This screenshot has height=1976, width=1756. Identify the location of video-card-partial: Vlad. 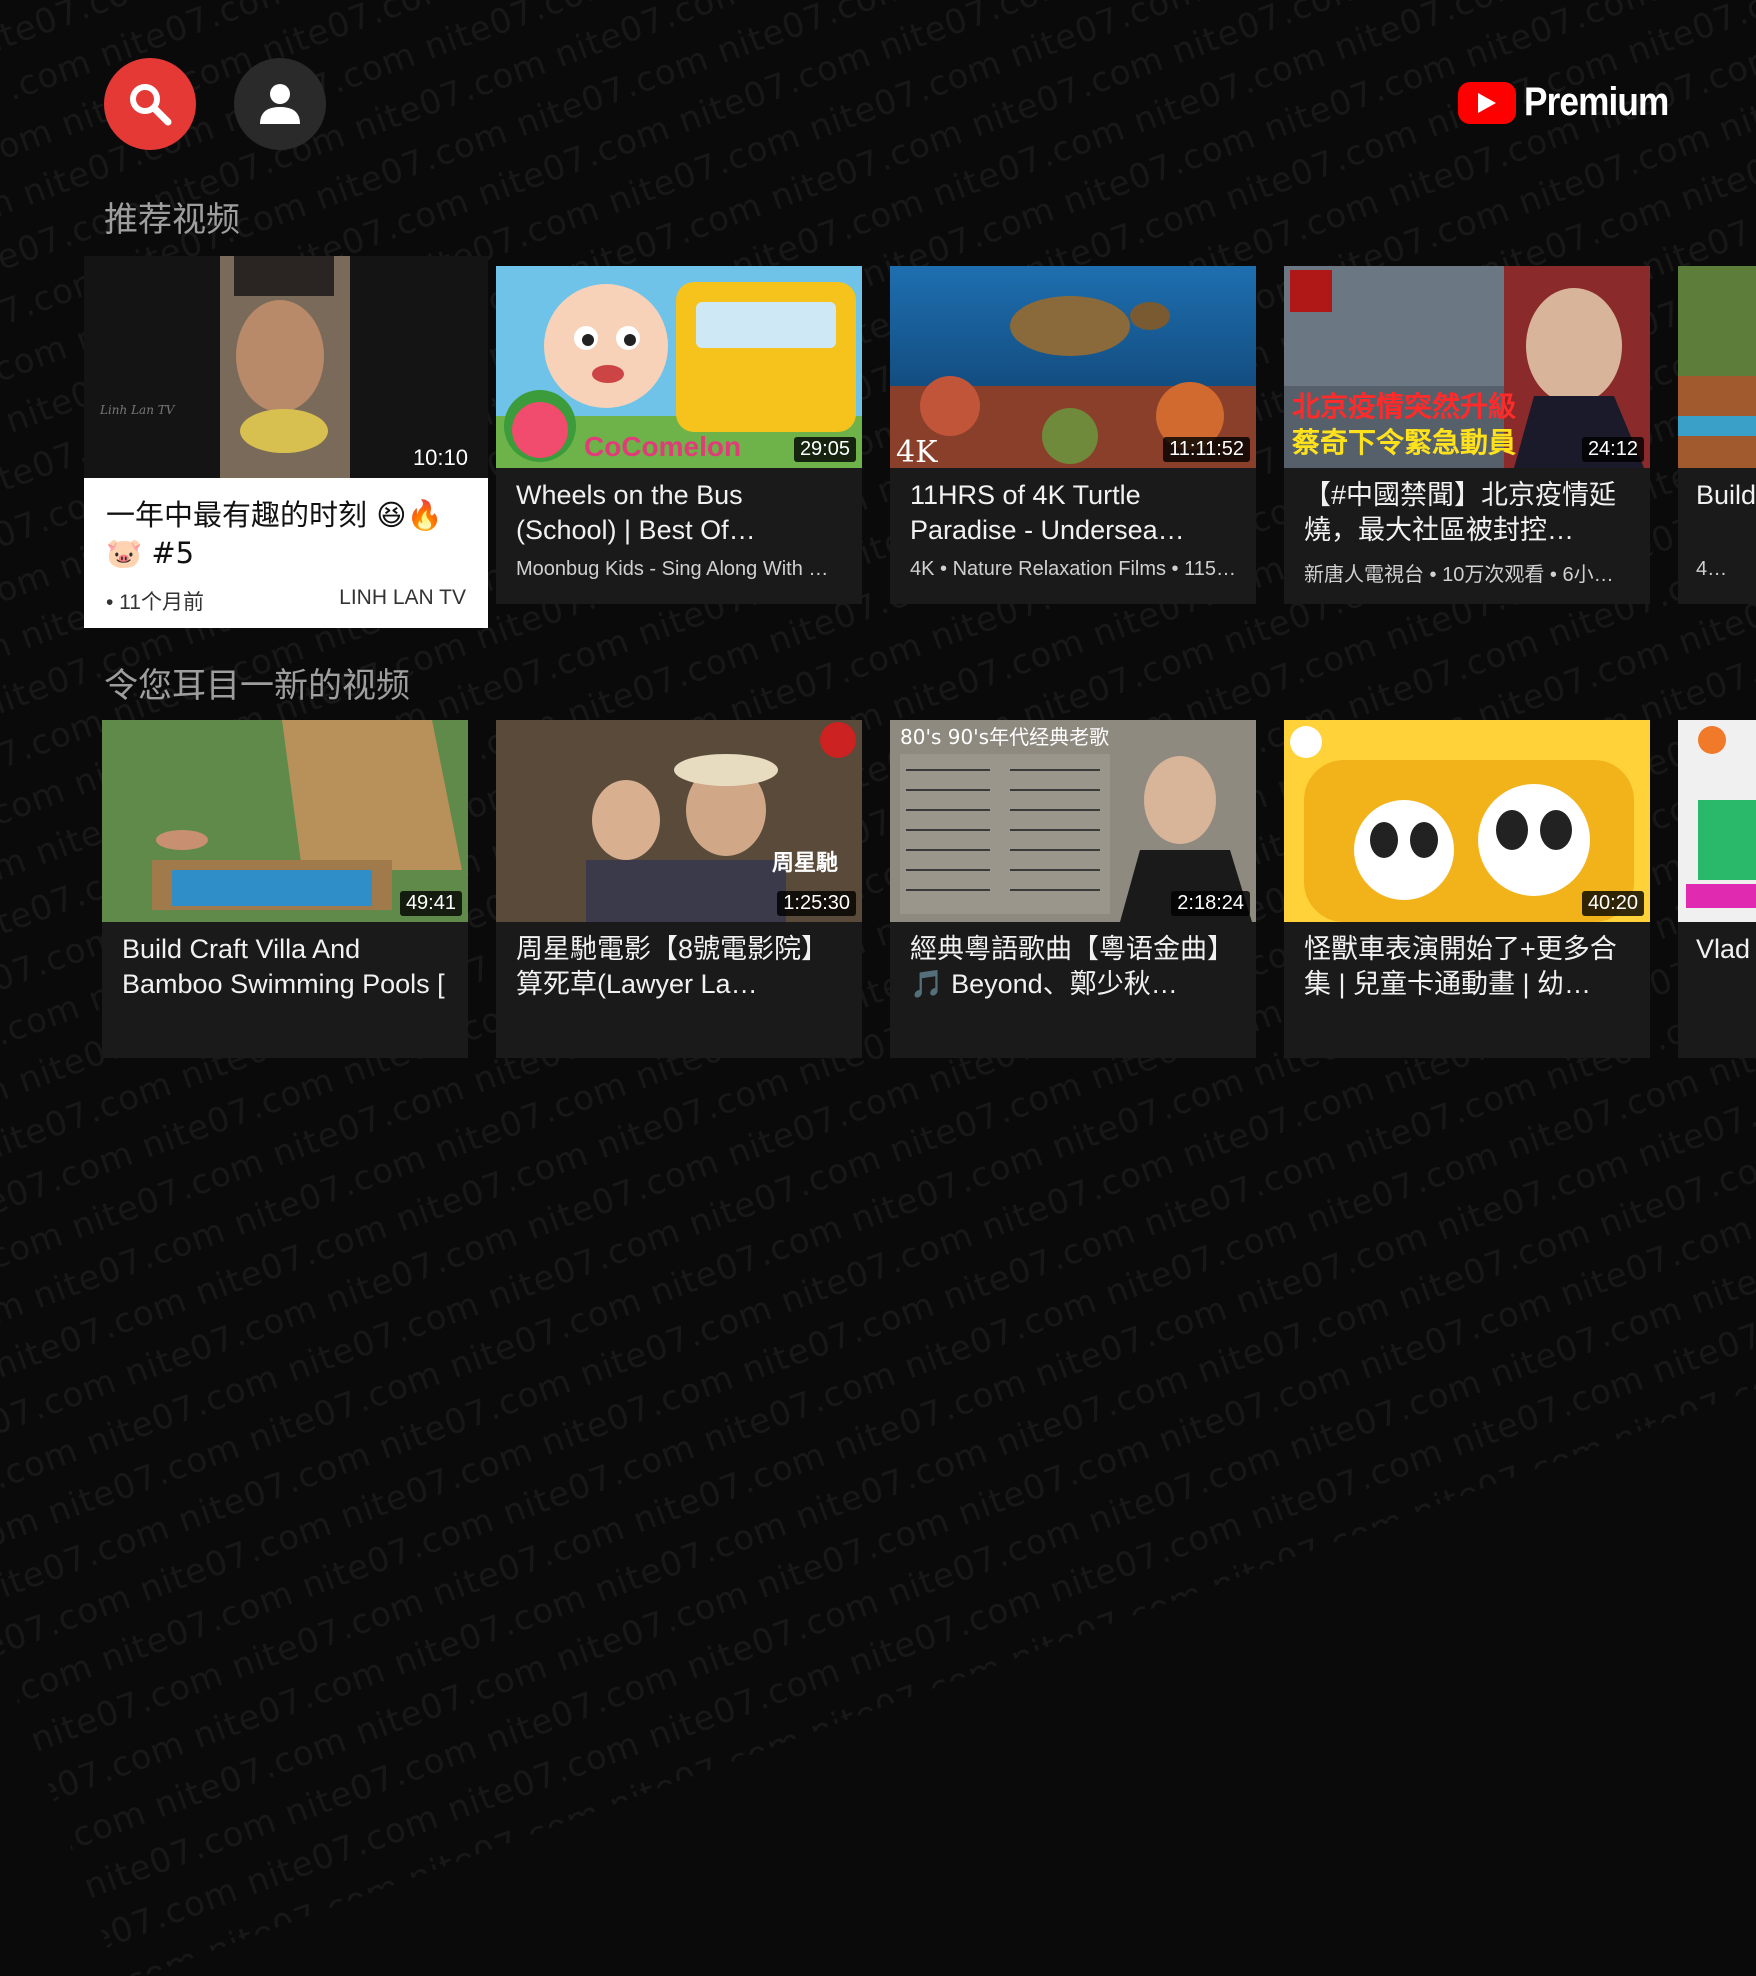
(1717, 889).